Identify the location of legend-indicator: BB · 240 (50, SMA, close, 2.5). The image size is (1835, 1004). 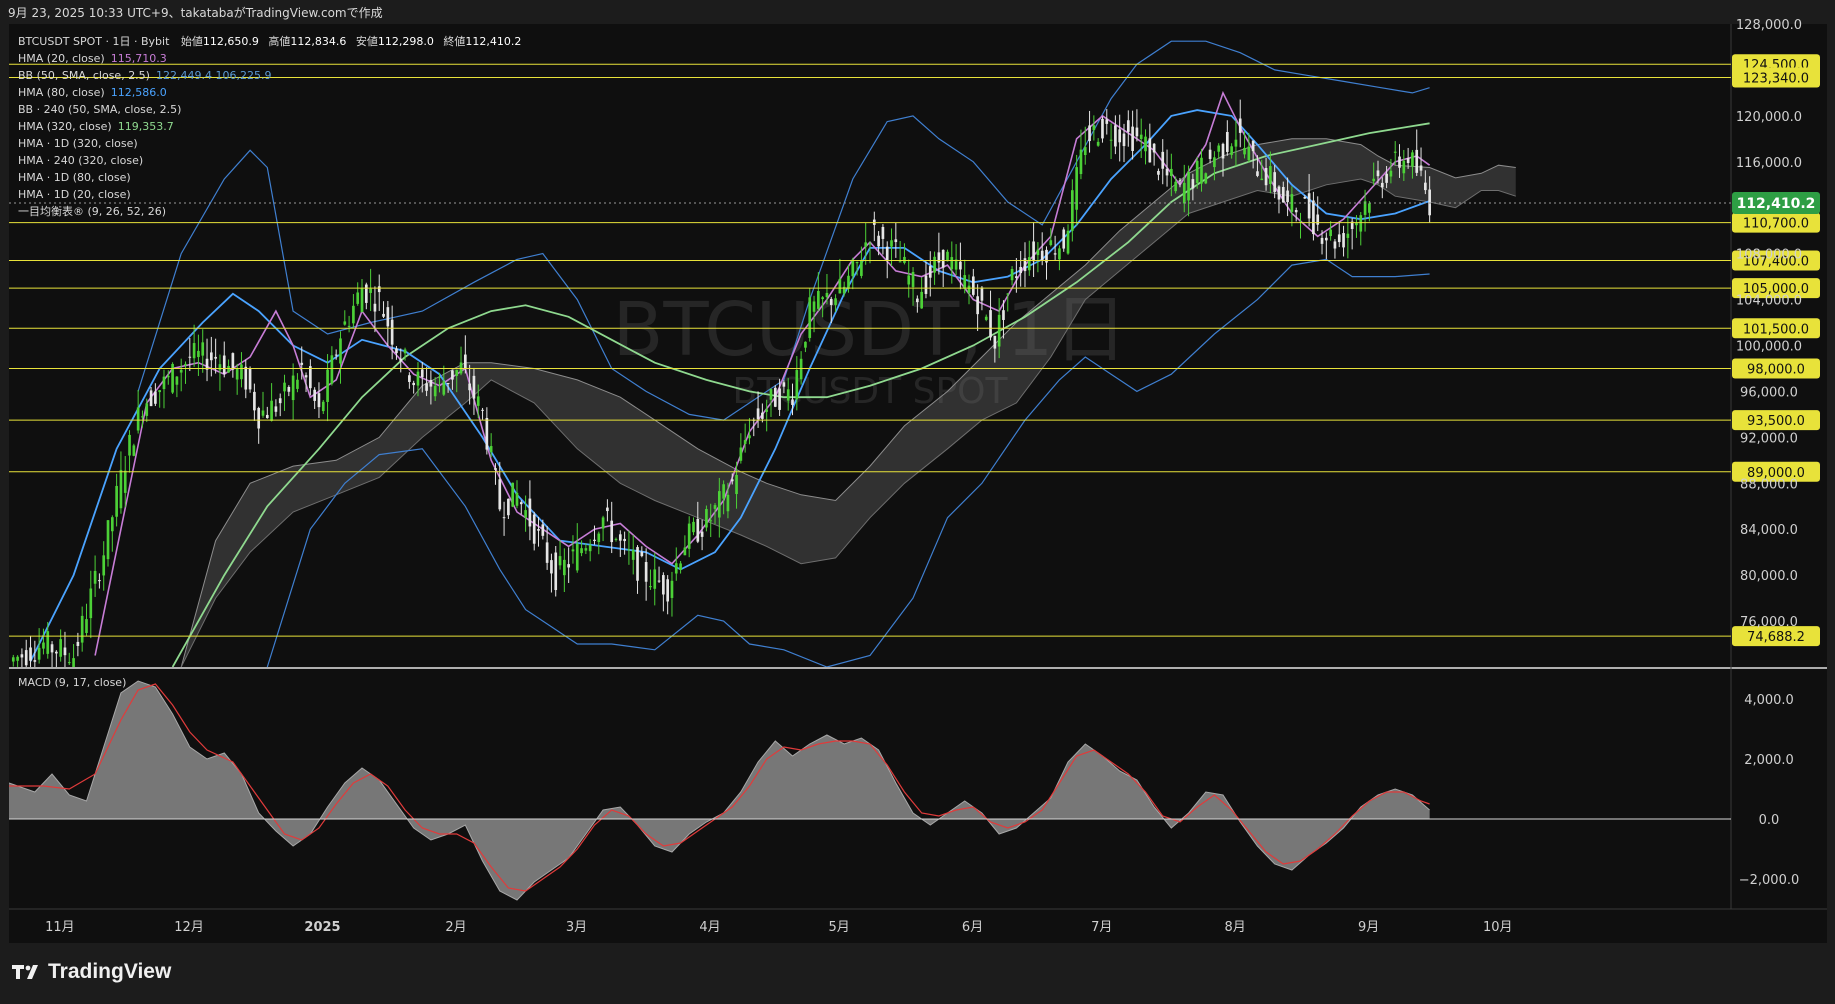
(99, 109).